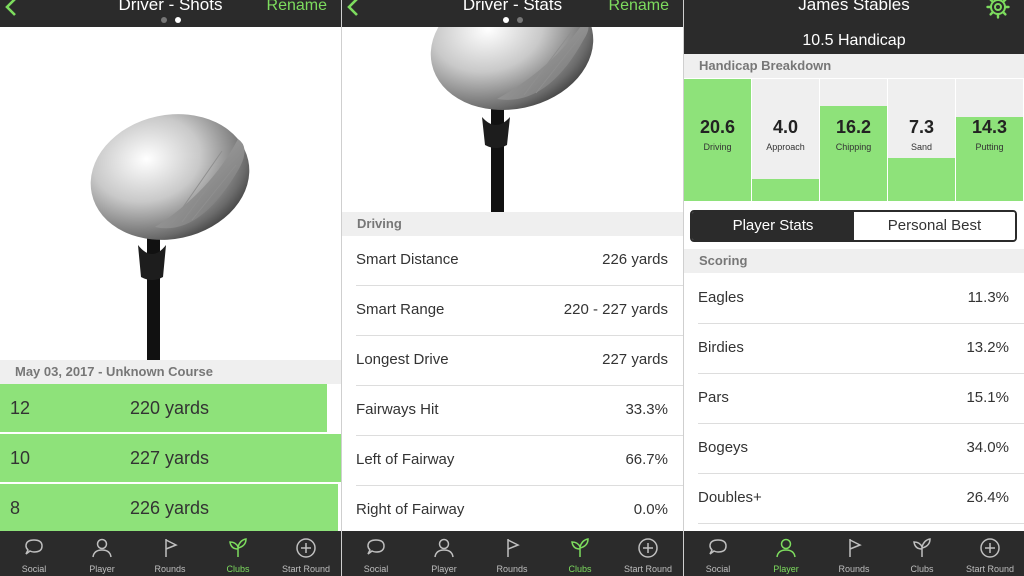 The width and height of the screenshot is (1024, 576). Describe the element at coordinates (988, 297) in the screenshot. I see `scoring-value: 11.3%` at that location.